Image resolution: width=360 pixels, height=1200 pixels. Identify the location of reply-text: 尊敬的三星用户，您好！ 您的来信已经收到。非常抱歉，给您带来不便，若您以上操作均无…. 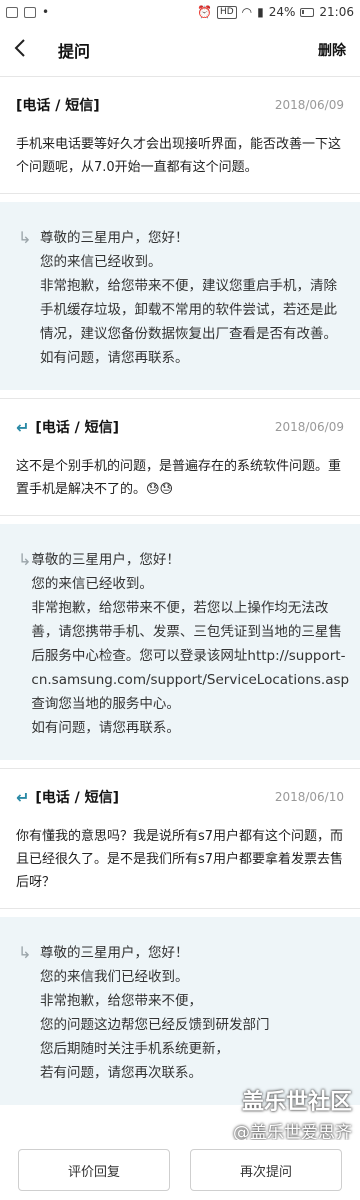
(190, 644).